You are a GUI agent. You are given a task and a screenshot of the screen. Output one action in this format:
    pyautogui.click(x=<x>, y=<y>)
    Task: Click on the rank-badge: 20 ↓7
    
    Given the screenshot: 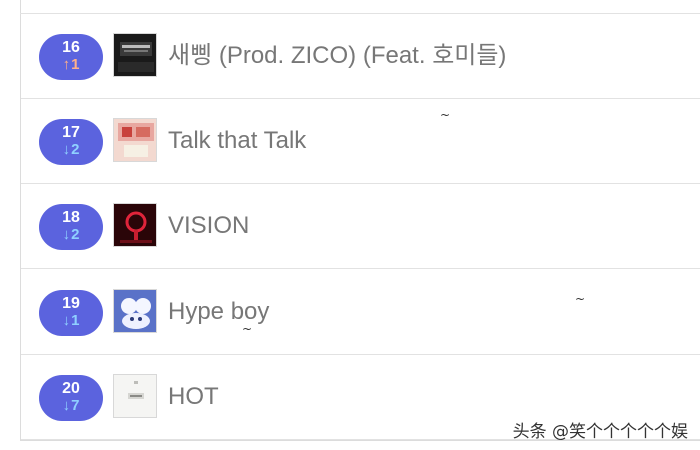 What is the action you would take?
    pyautogui.click(x=71, y=398)
    